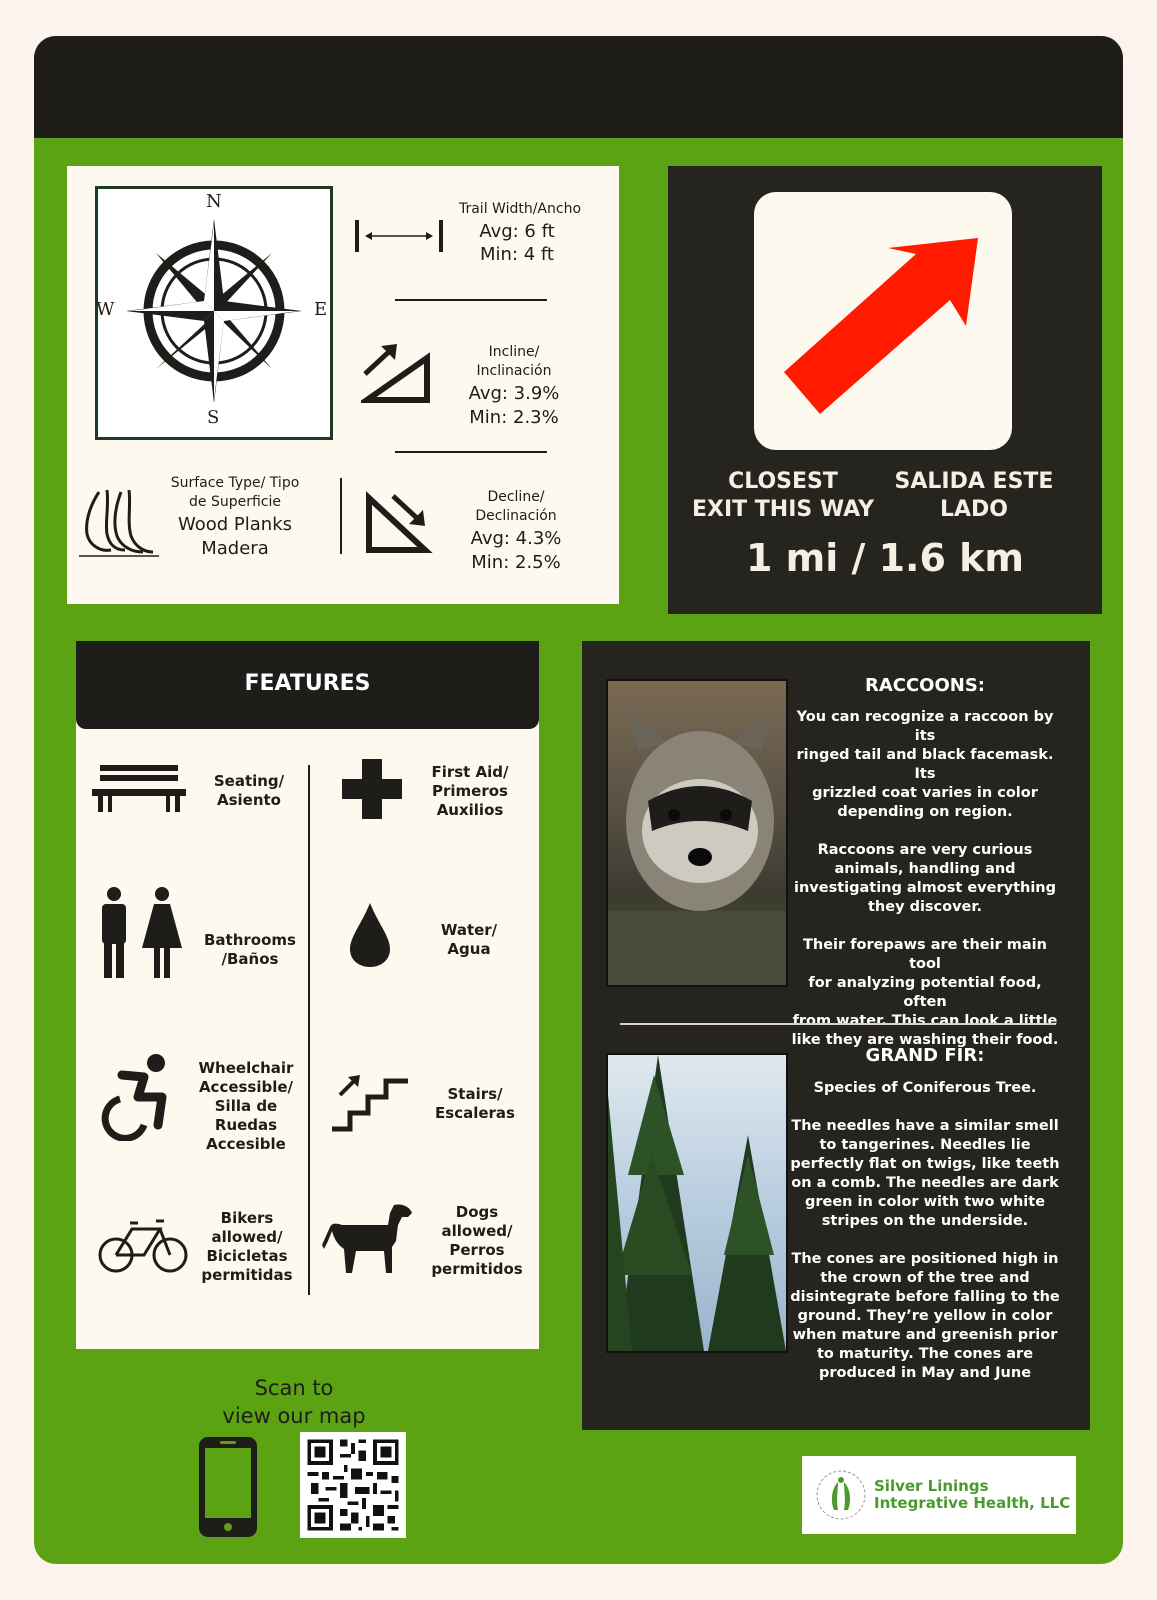  What do you see at coordinates (143, 1246) in the screenshot?
I see `bicycle-icon` at bounding box center [143, 1246].